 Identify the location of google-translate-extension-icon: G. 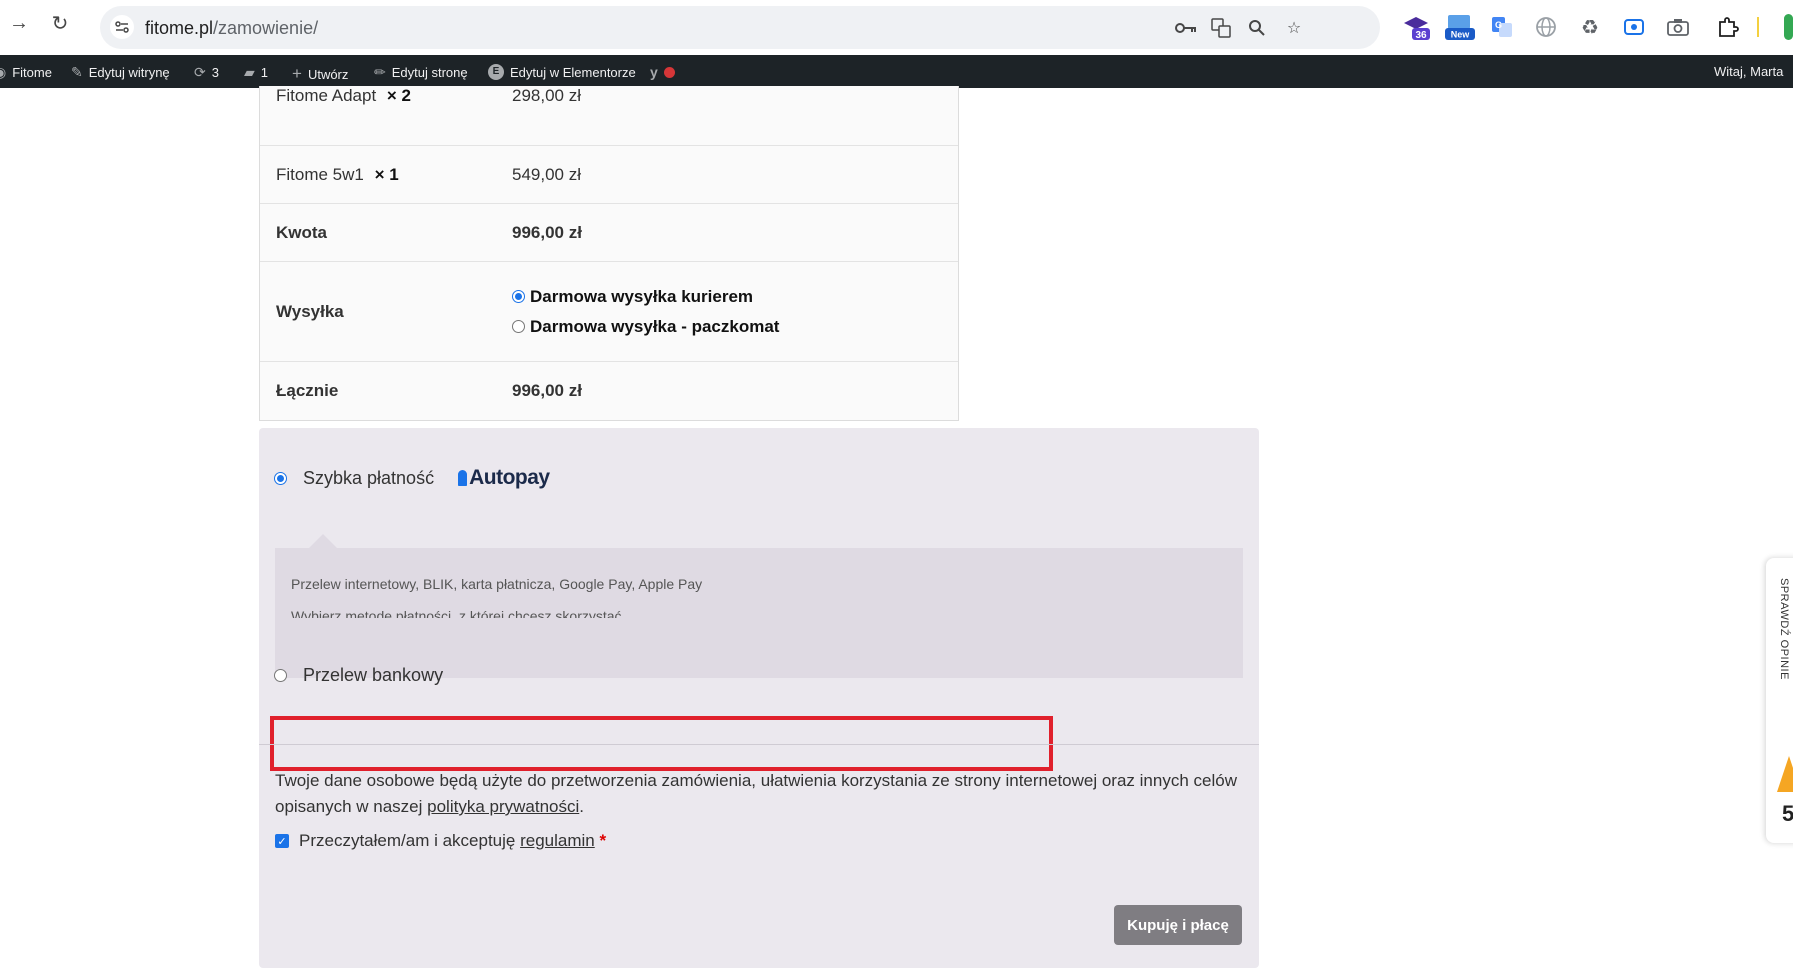
(1502, 27).